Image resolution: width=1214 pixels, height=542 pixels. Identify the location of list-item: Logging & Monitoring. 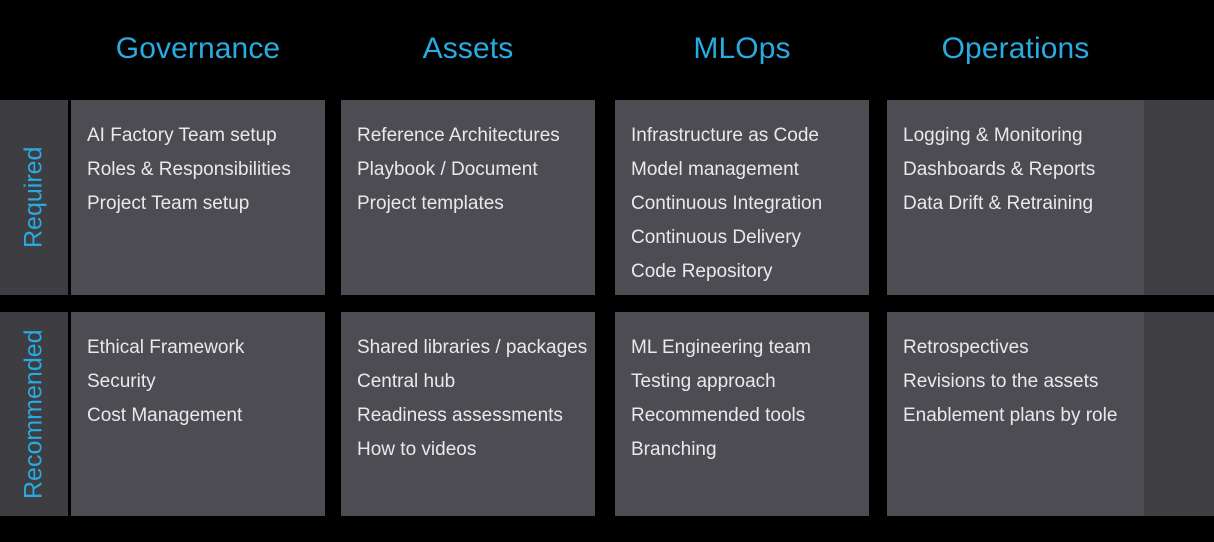
(993, 135).